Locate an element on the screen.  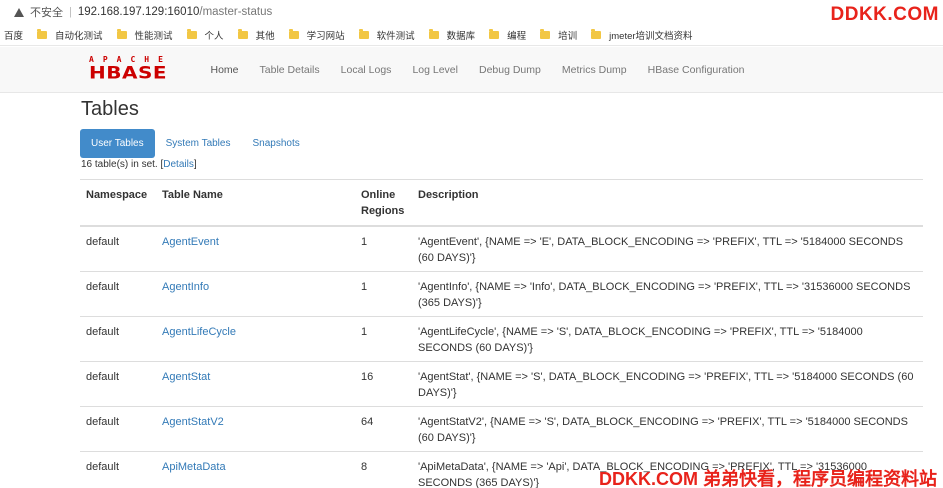
bookmark-item: 编程 is located at coordinates (507, 35).